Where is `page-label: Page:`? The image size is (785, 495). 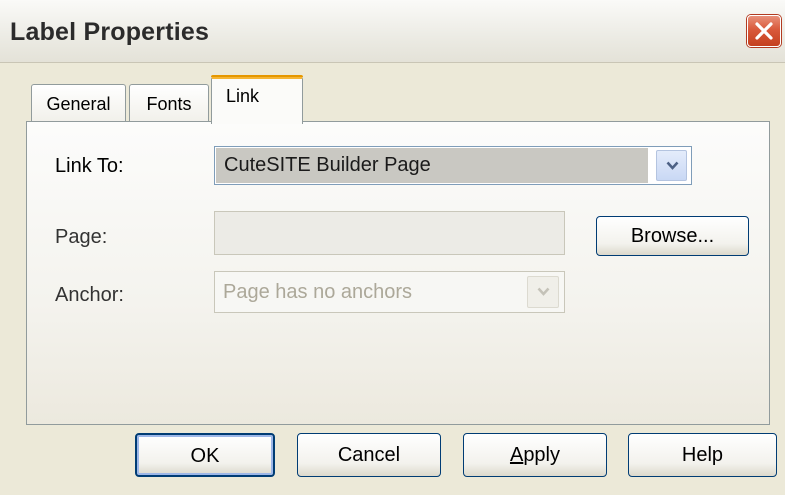
page-label: Page: is located at coordinates (81, 237).